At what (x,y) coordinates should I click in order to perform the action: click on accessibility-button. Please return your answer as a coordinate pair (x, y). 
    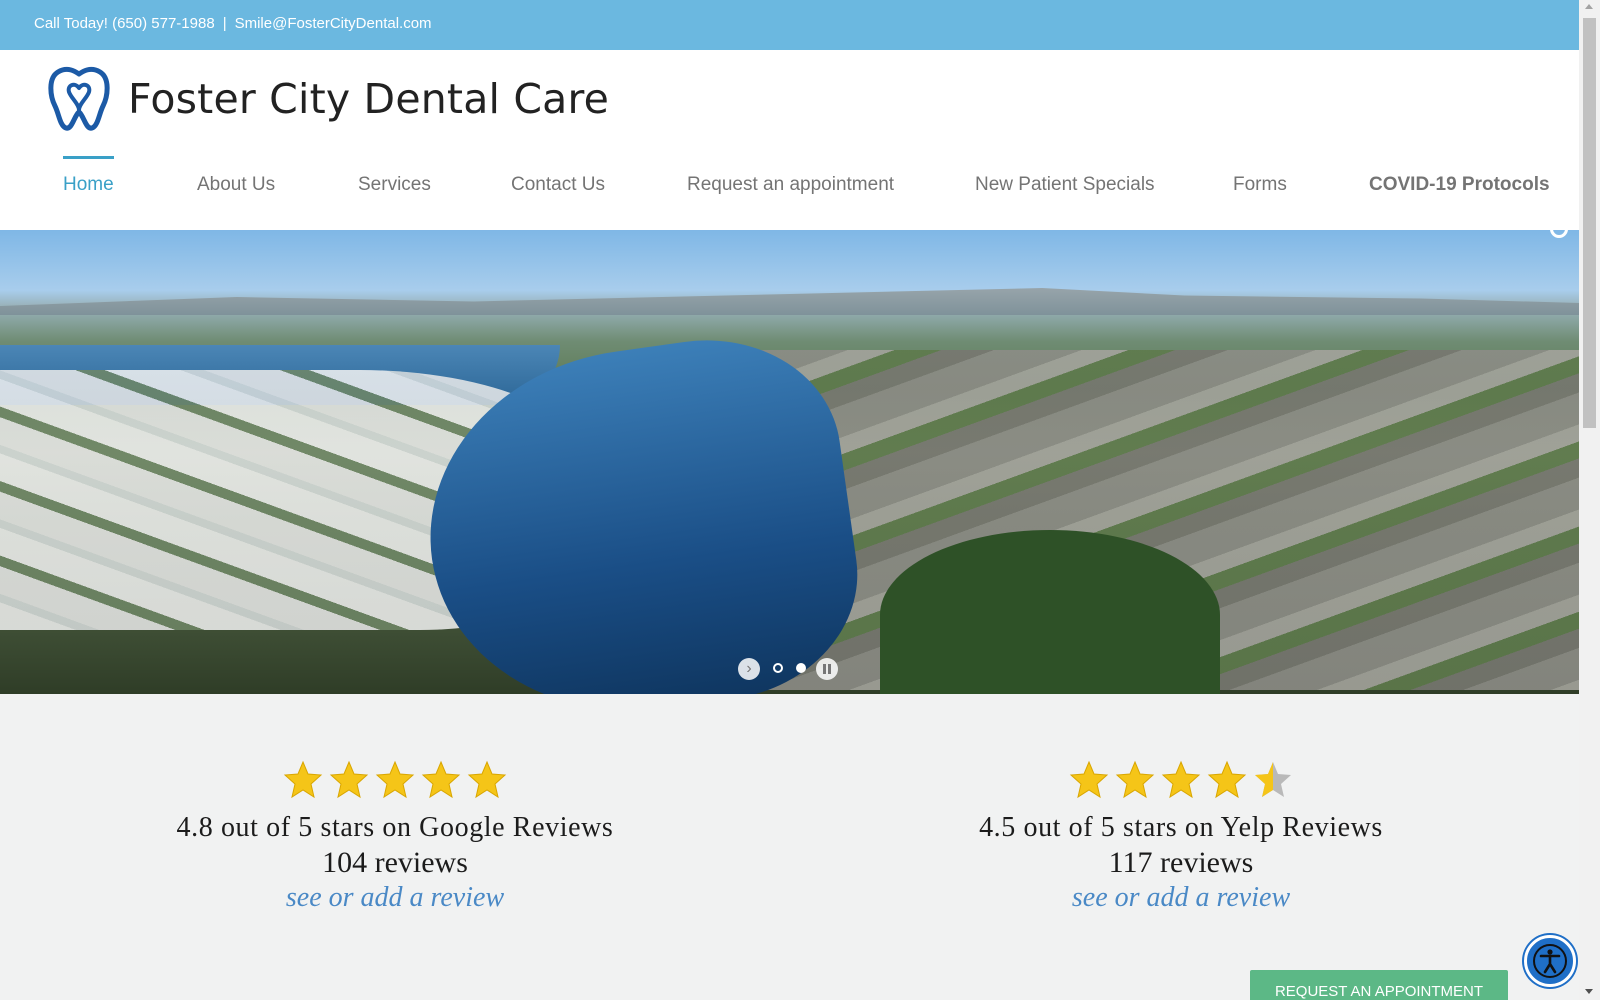
    Looking at the image, I should click on (1550, 961).